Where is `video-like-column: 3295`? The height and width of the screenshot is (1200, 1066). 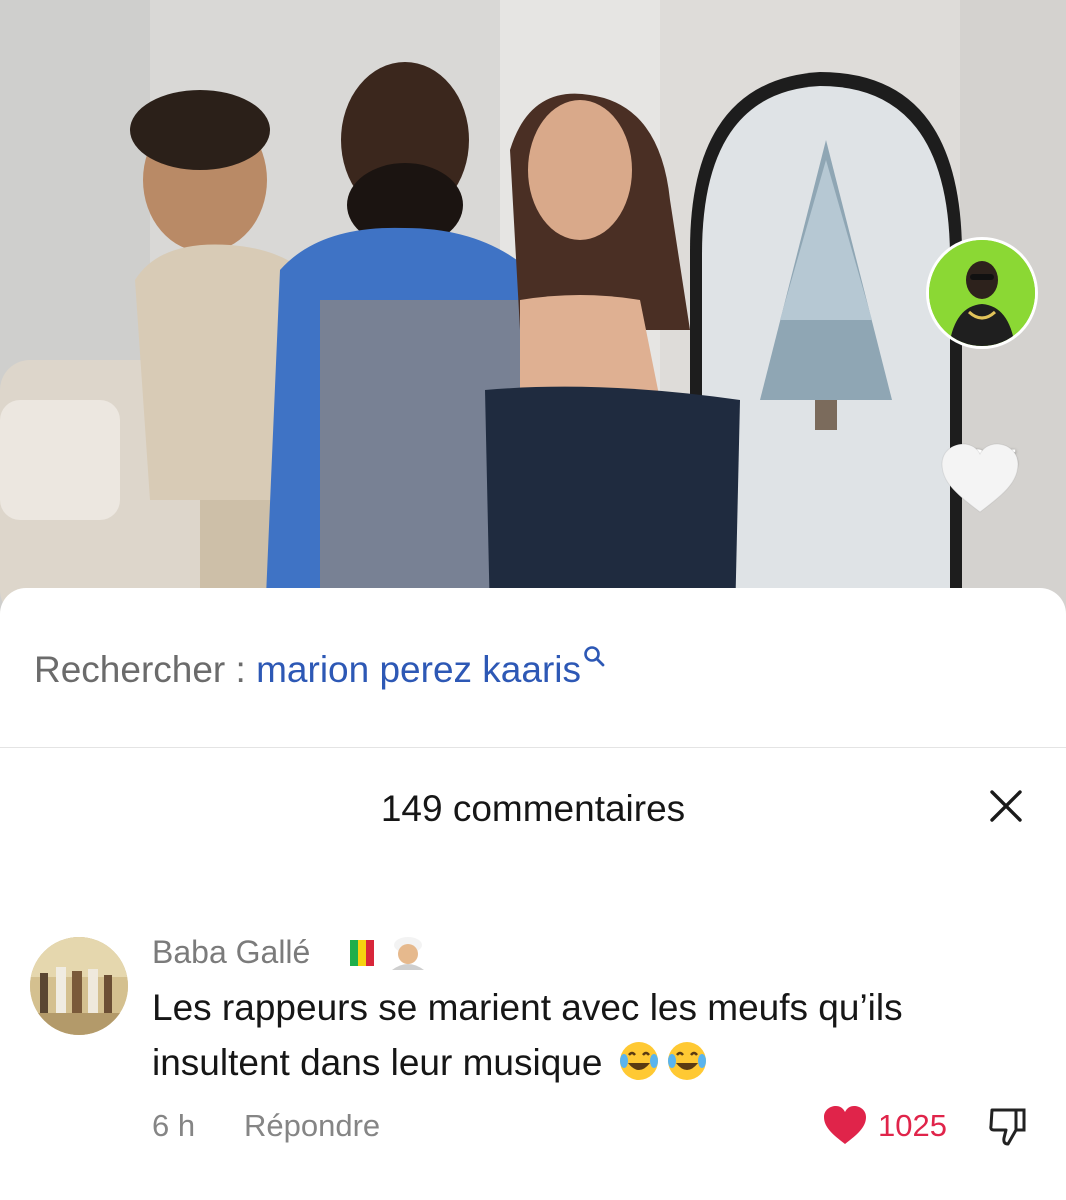 video-like-column: 3295 is located at coordinates (986, 476).